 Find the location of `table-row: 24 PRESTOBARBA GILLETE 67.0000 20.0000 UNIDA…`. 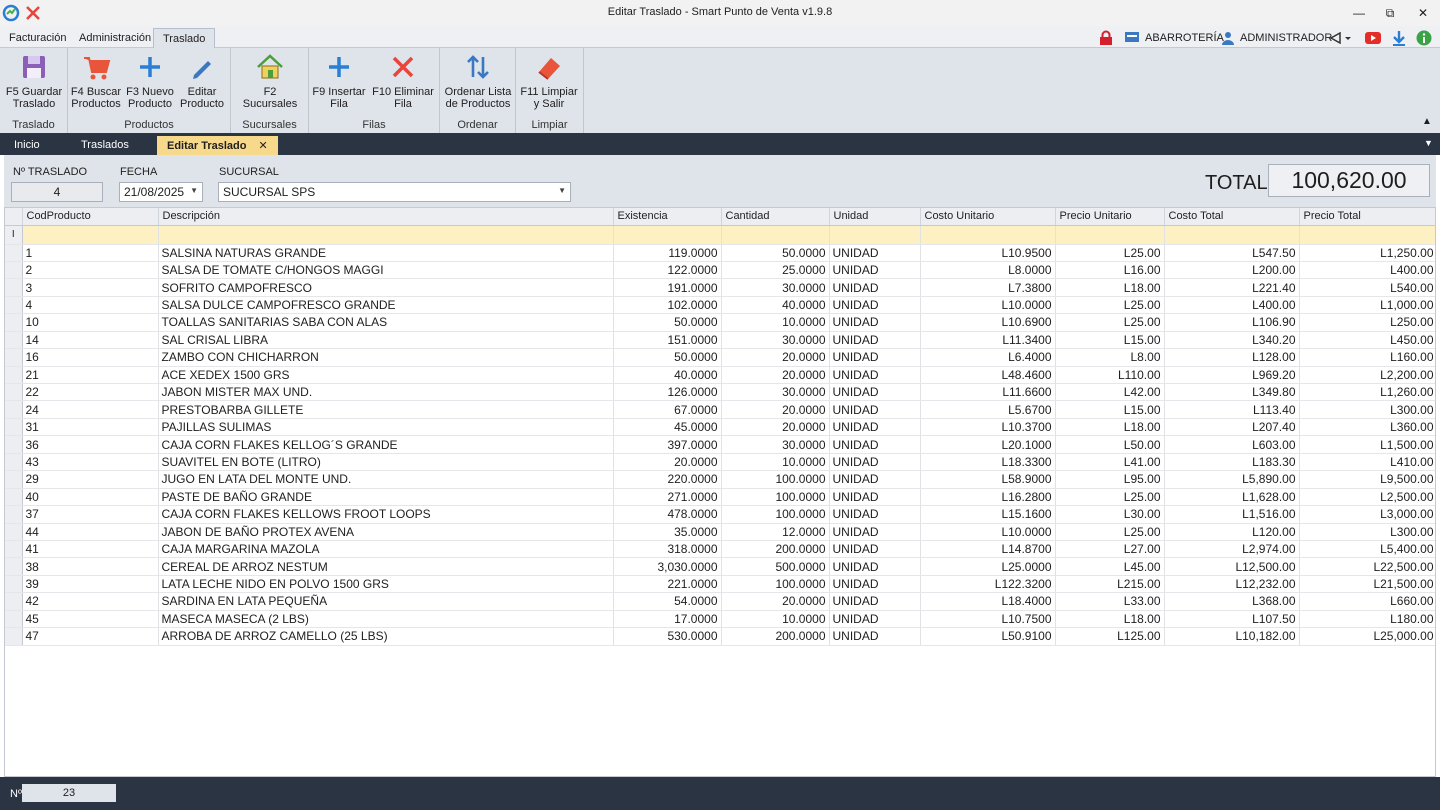

table-row: 24 PRESTOBARBA GILLETE 67.0000 20.0000 UNIDA… is located at coordinates (720, 409).